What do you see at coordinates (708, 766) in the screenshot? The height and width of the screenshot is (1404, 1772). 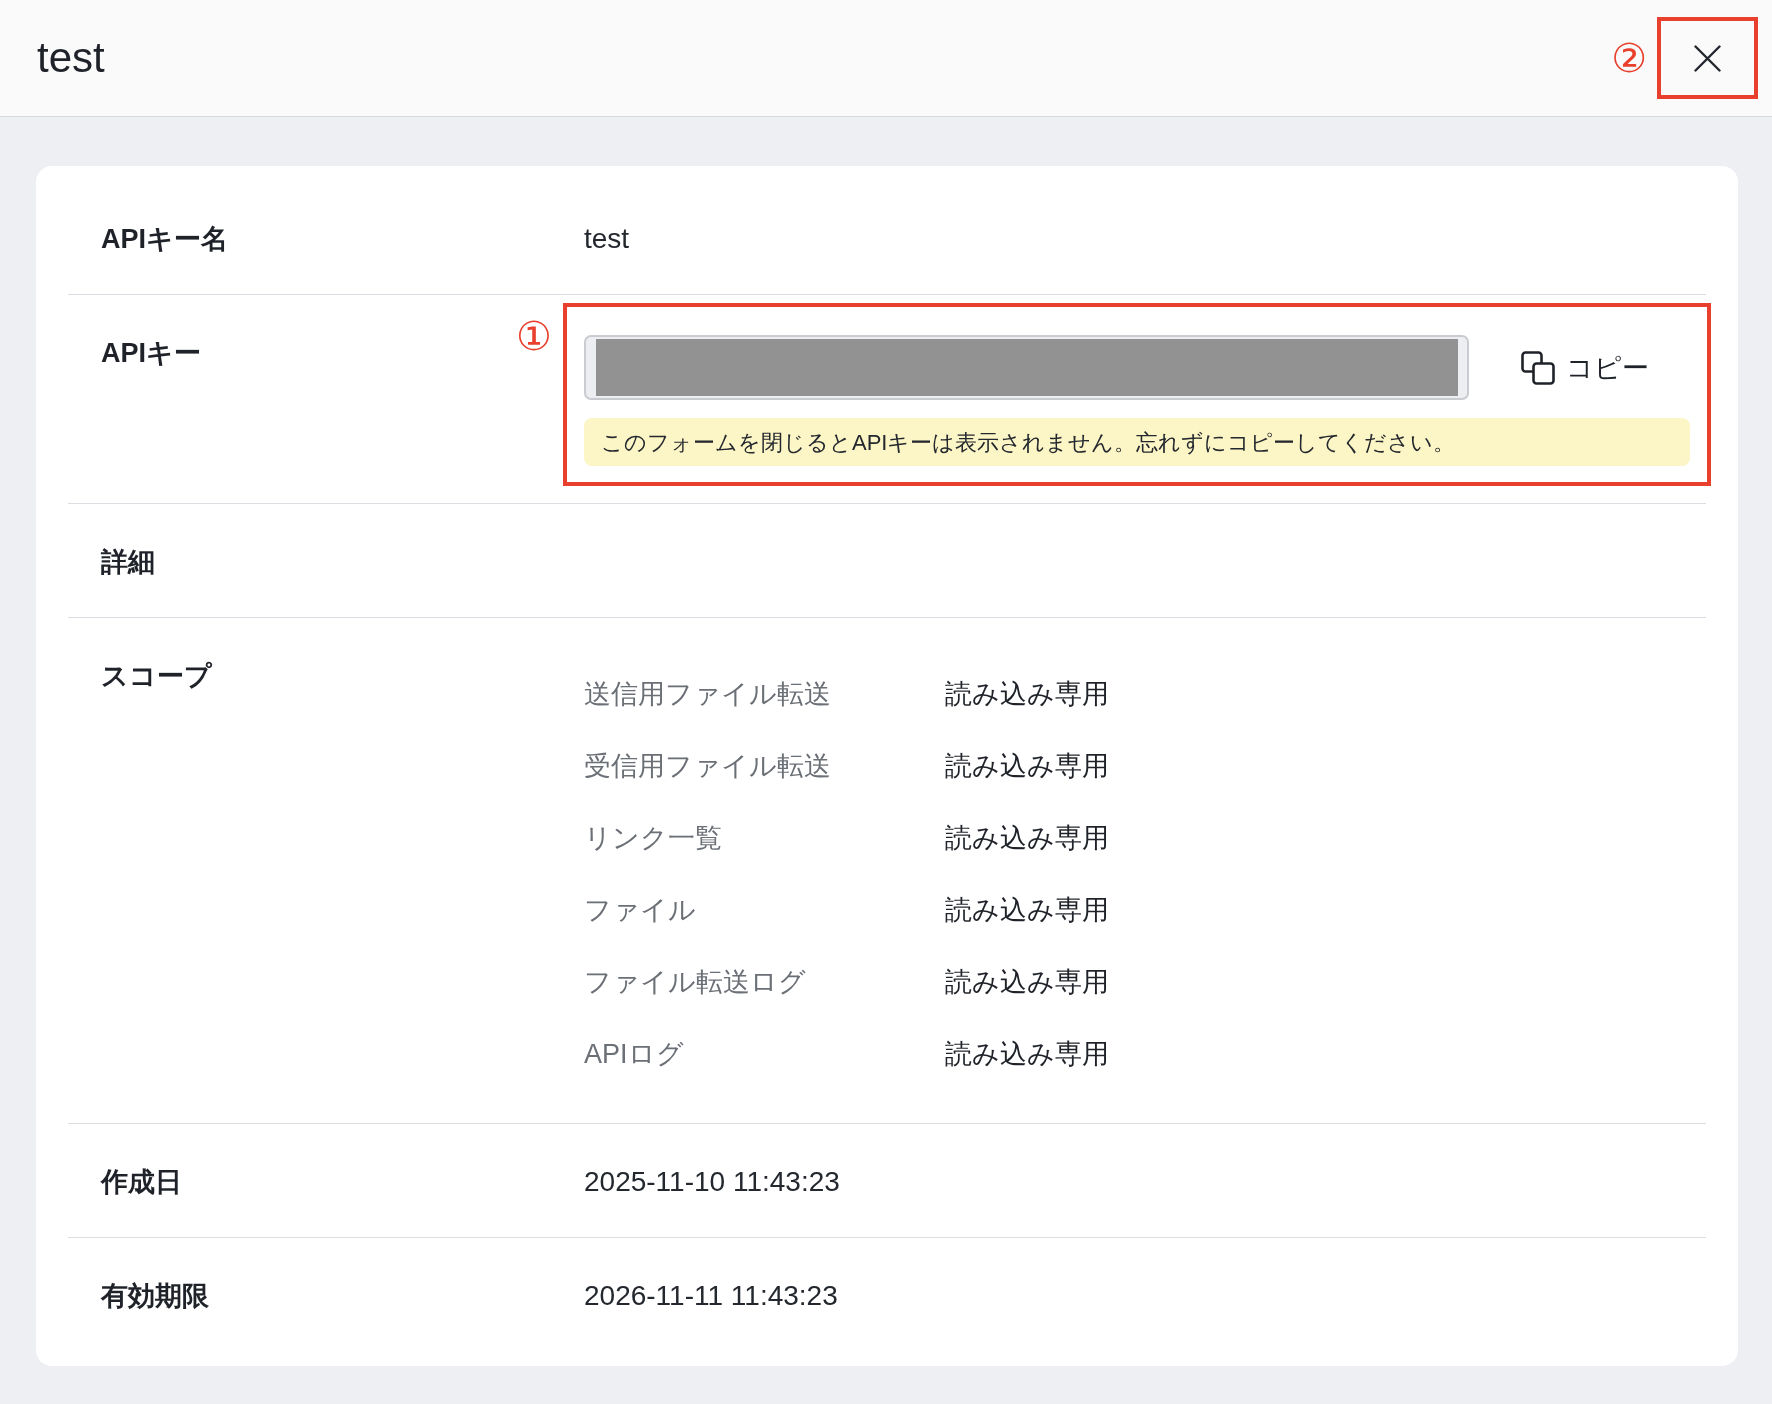 I see `scope-name: 受信用ファイル転送` at bounding box center [708, 766].